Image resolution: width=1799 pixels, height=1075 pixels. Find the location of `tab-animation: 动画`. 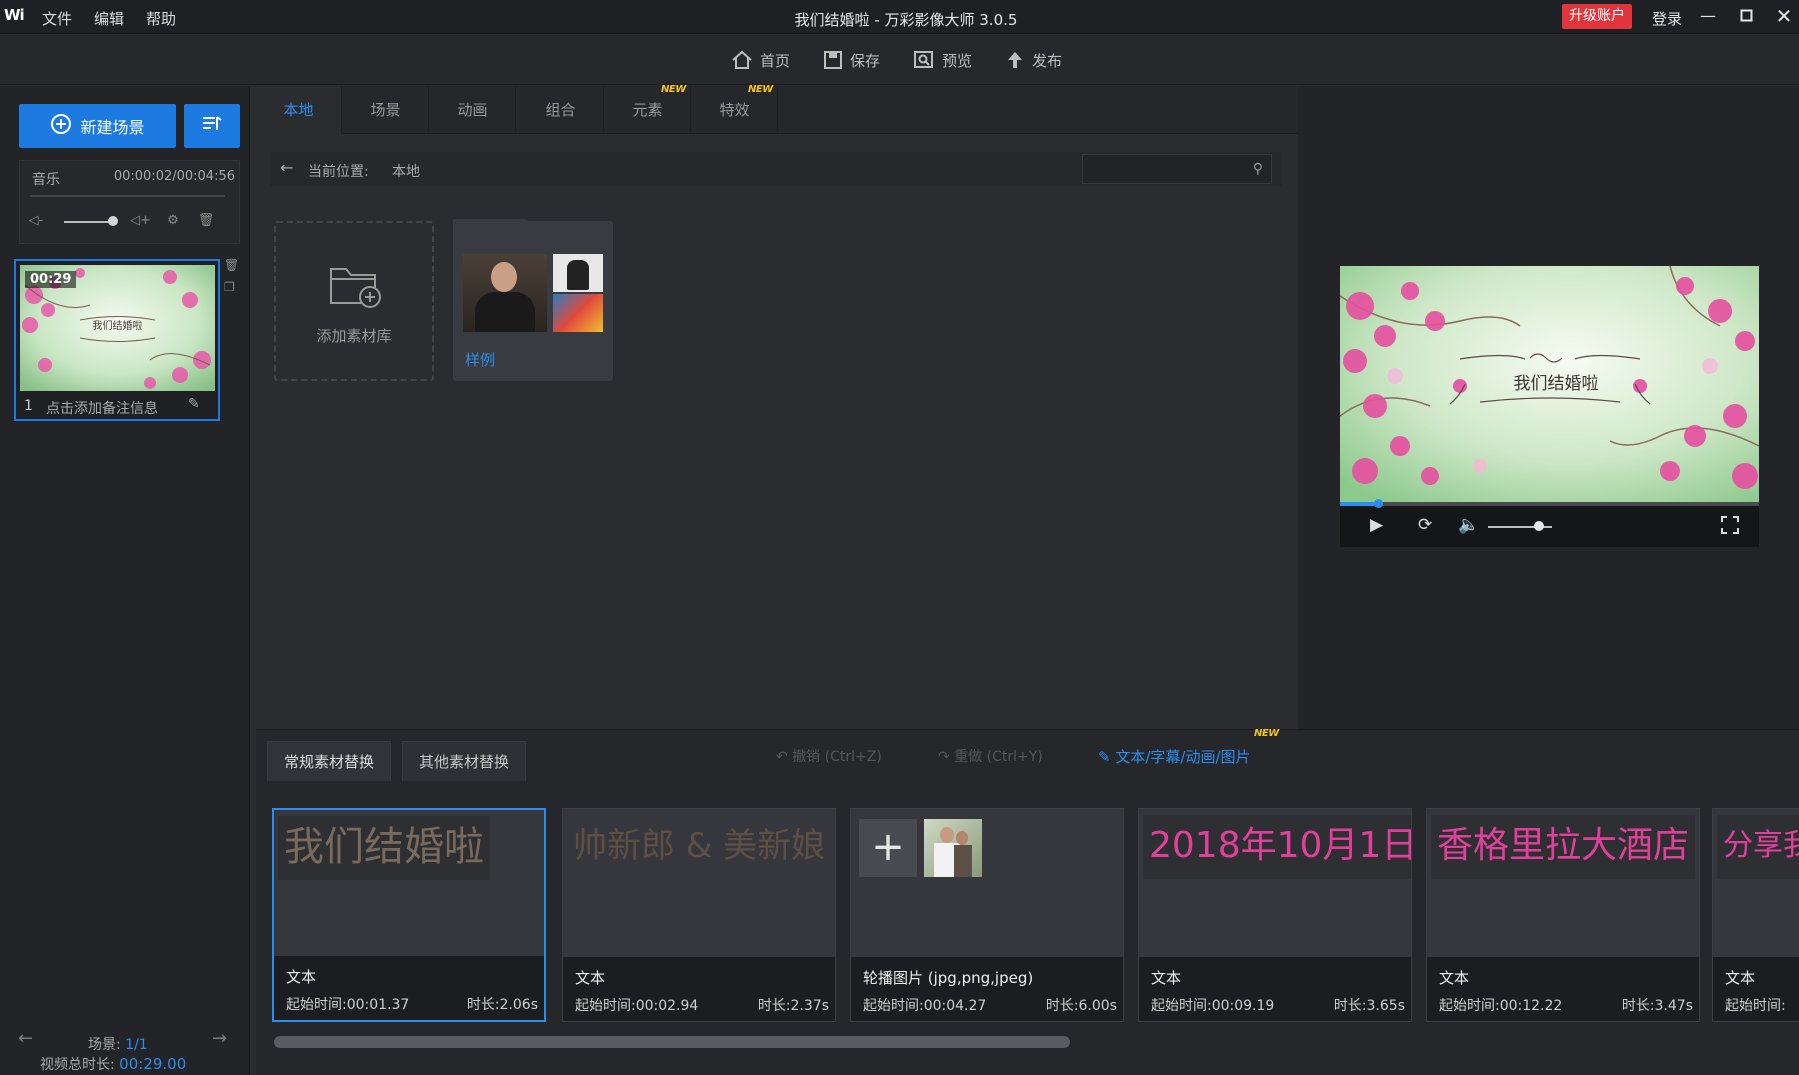

tab-animation: 动画 is located at coordinates (473, 110).